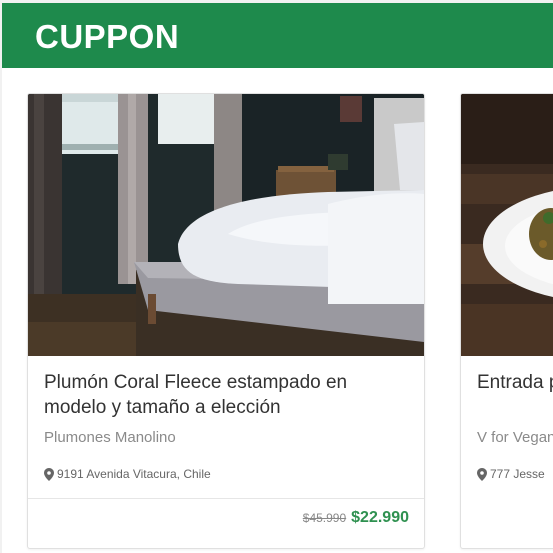 The image size is (553, 553). What do you see at coordinates (226, 498) in the screenshot?
I see `card-divider` at bounding box center [226, 498].